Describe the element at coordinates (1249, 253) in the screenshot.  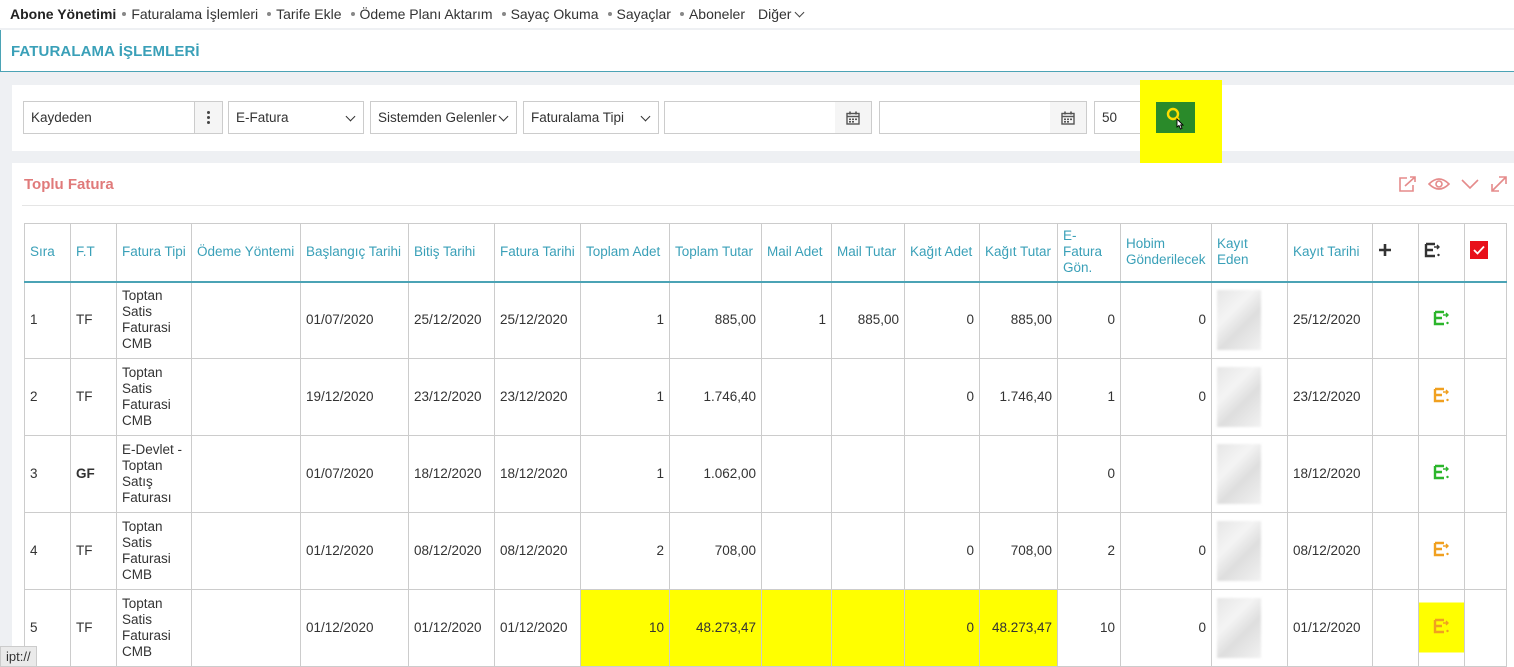
I see `col-kayit-eden: Kayıt Eden` at that location.